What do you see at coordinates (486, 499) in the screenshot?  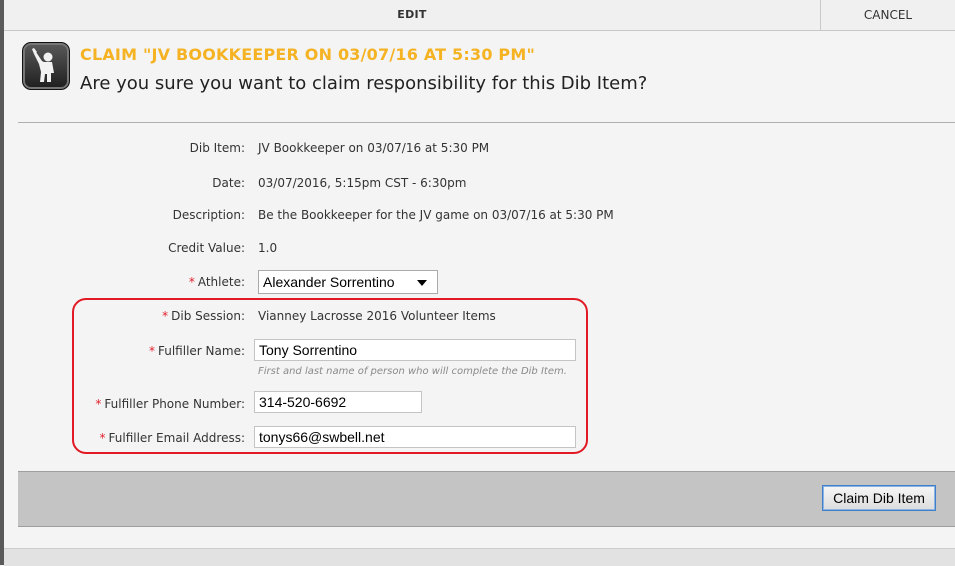 I see `dialog-footer` at bounding box center [486, 499].